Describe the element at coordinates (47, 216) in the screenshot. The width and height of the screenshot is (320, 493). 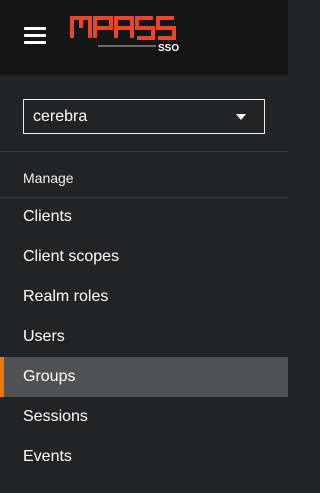
I see `sidebar-item-label: Clients` at that location.